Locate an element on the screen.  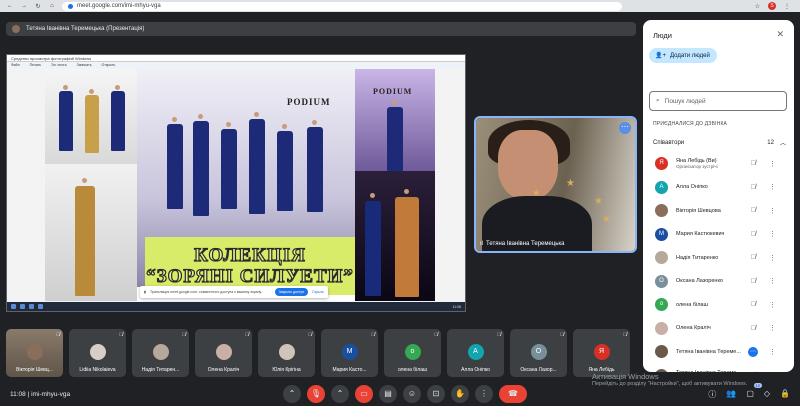
chat-icon: ▢ is located at coordinates (750, 394).